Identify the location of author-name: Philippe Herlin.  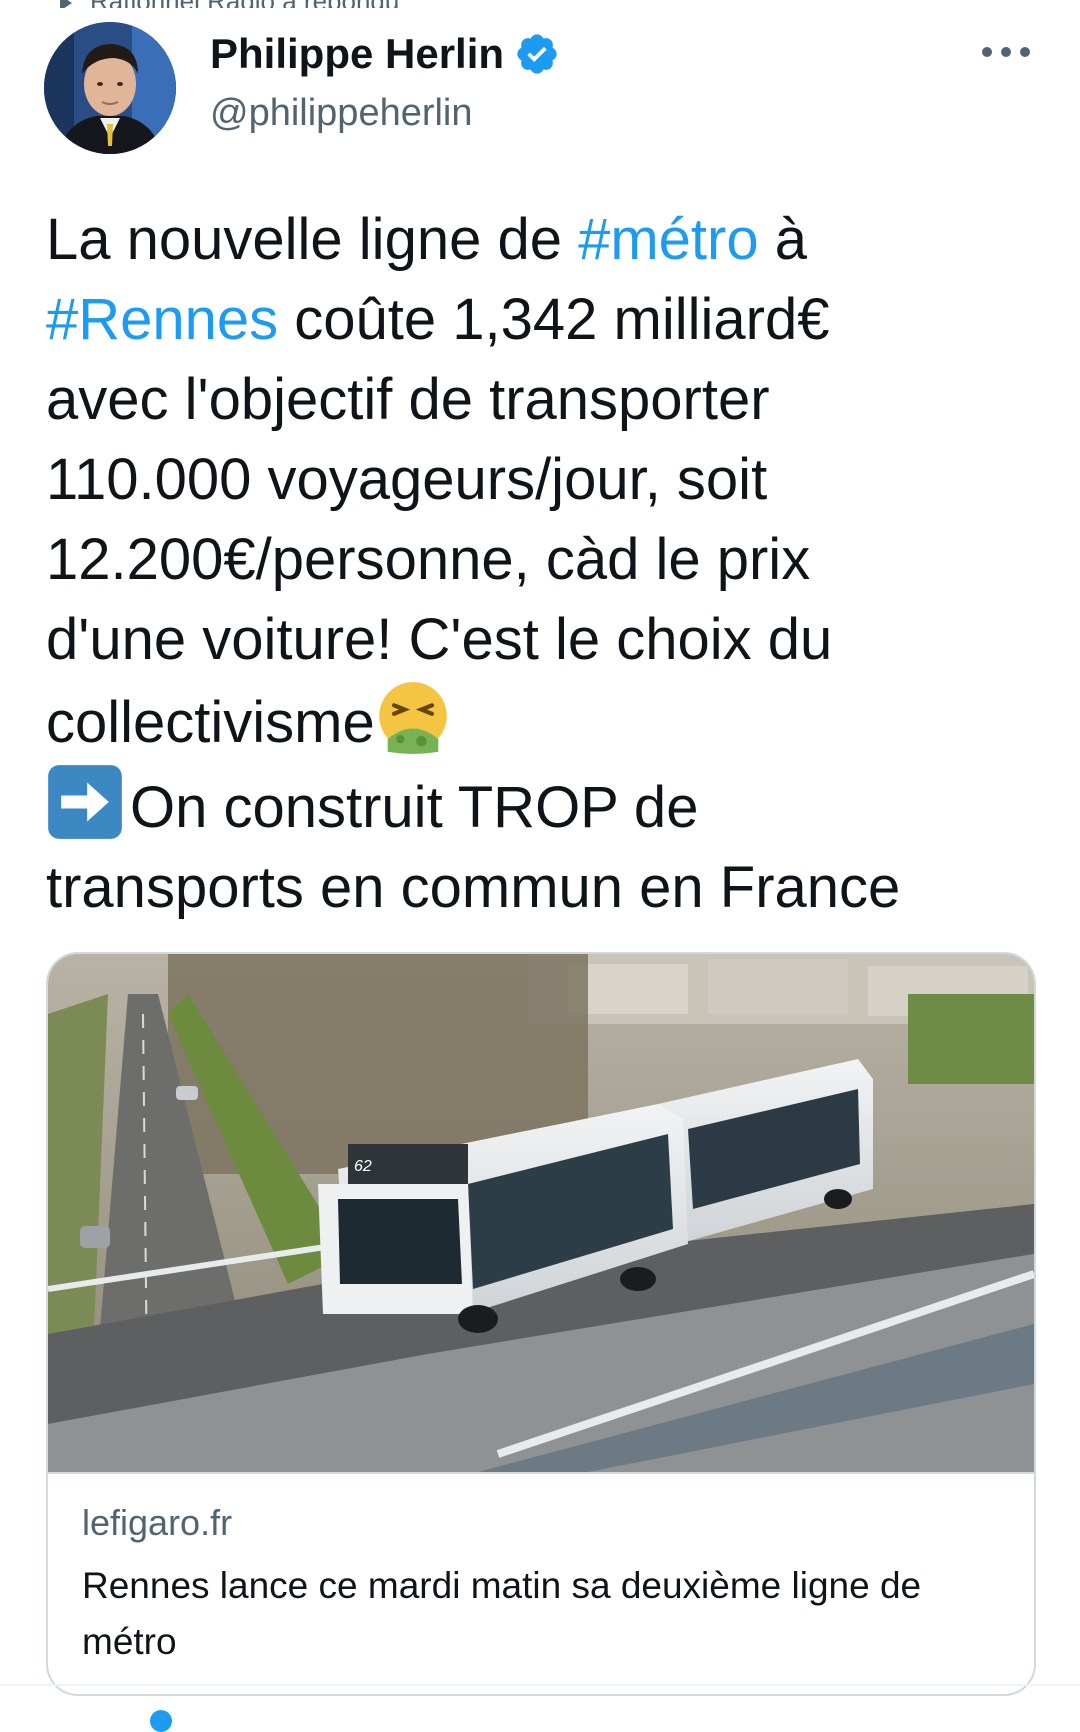
(357, 54).